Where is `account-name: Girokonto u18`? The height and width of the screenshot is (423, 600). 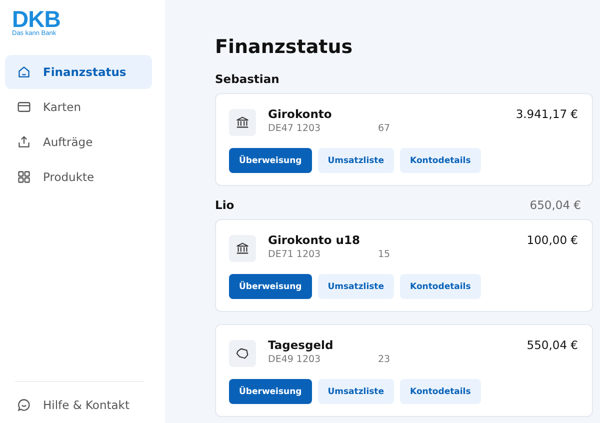
account-name: Girokonto u18 is located at coordinates (314, 240).